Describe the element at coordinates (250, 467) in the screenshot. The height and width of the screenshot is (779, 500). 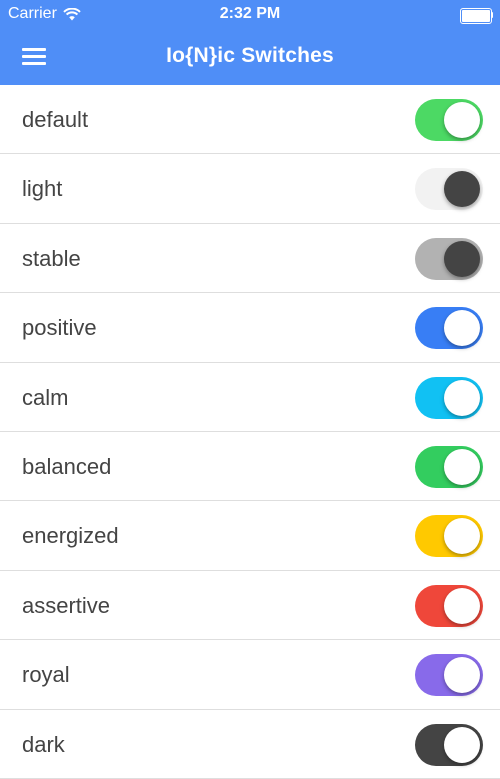
I see `switch-row-balanced: balanced` at that location.